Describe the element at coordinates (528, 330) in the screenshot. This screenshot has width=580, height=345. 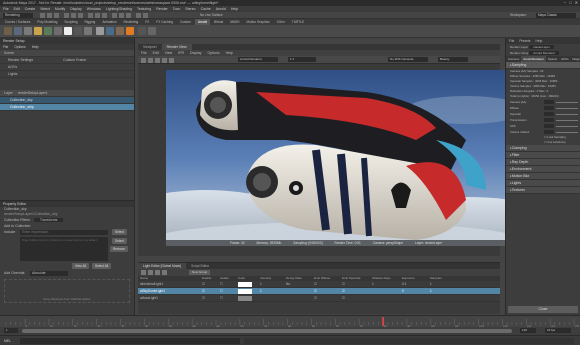
I see `range-end-field: 120` at that location.